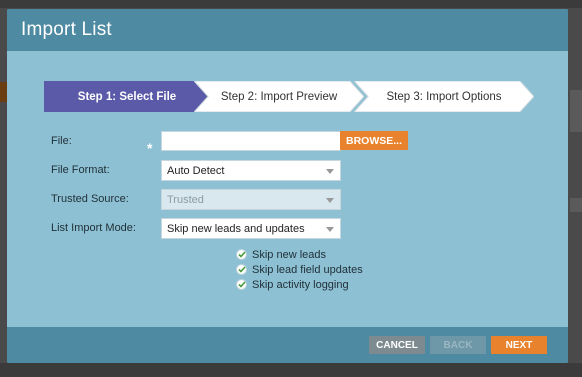  I want to click on file-path-input, so click(251, 141).